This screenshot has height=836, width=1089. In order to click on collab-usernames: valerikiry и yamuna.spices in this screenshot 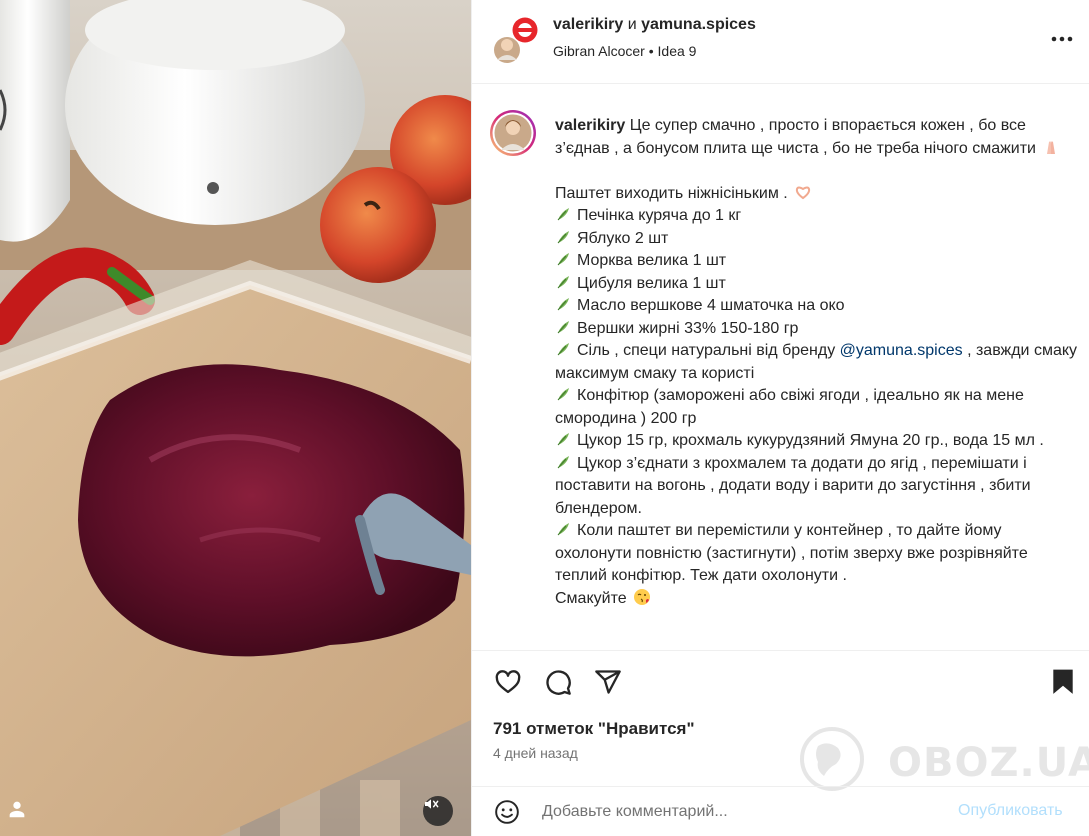, I will do `click(654, 25)`.